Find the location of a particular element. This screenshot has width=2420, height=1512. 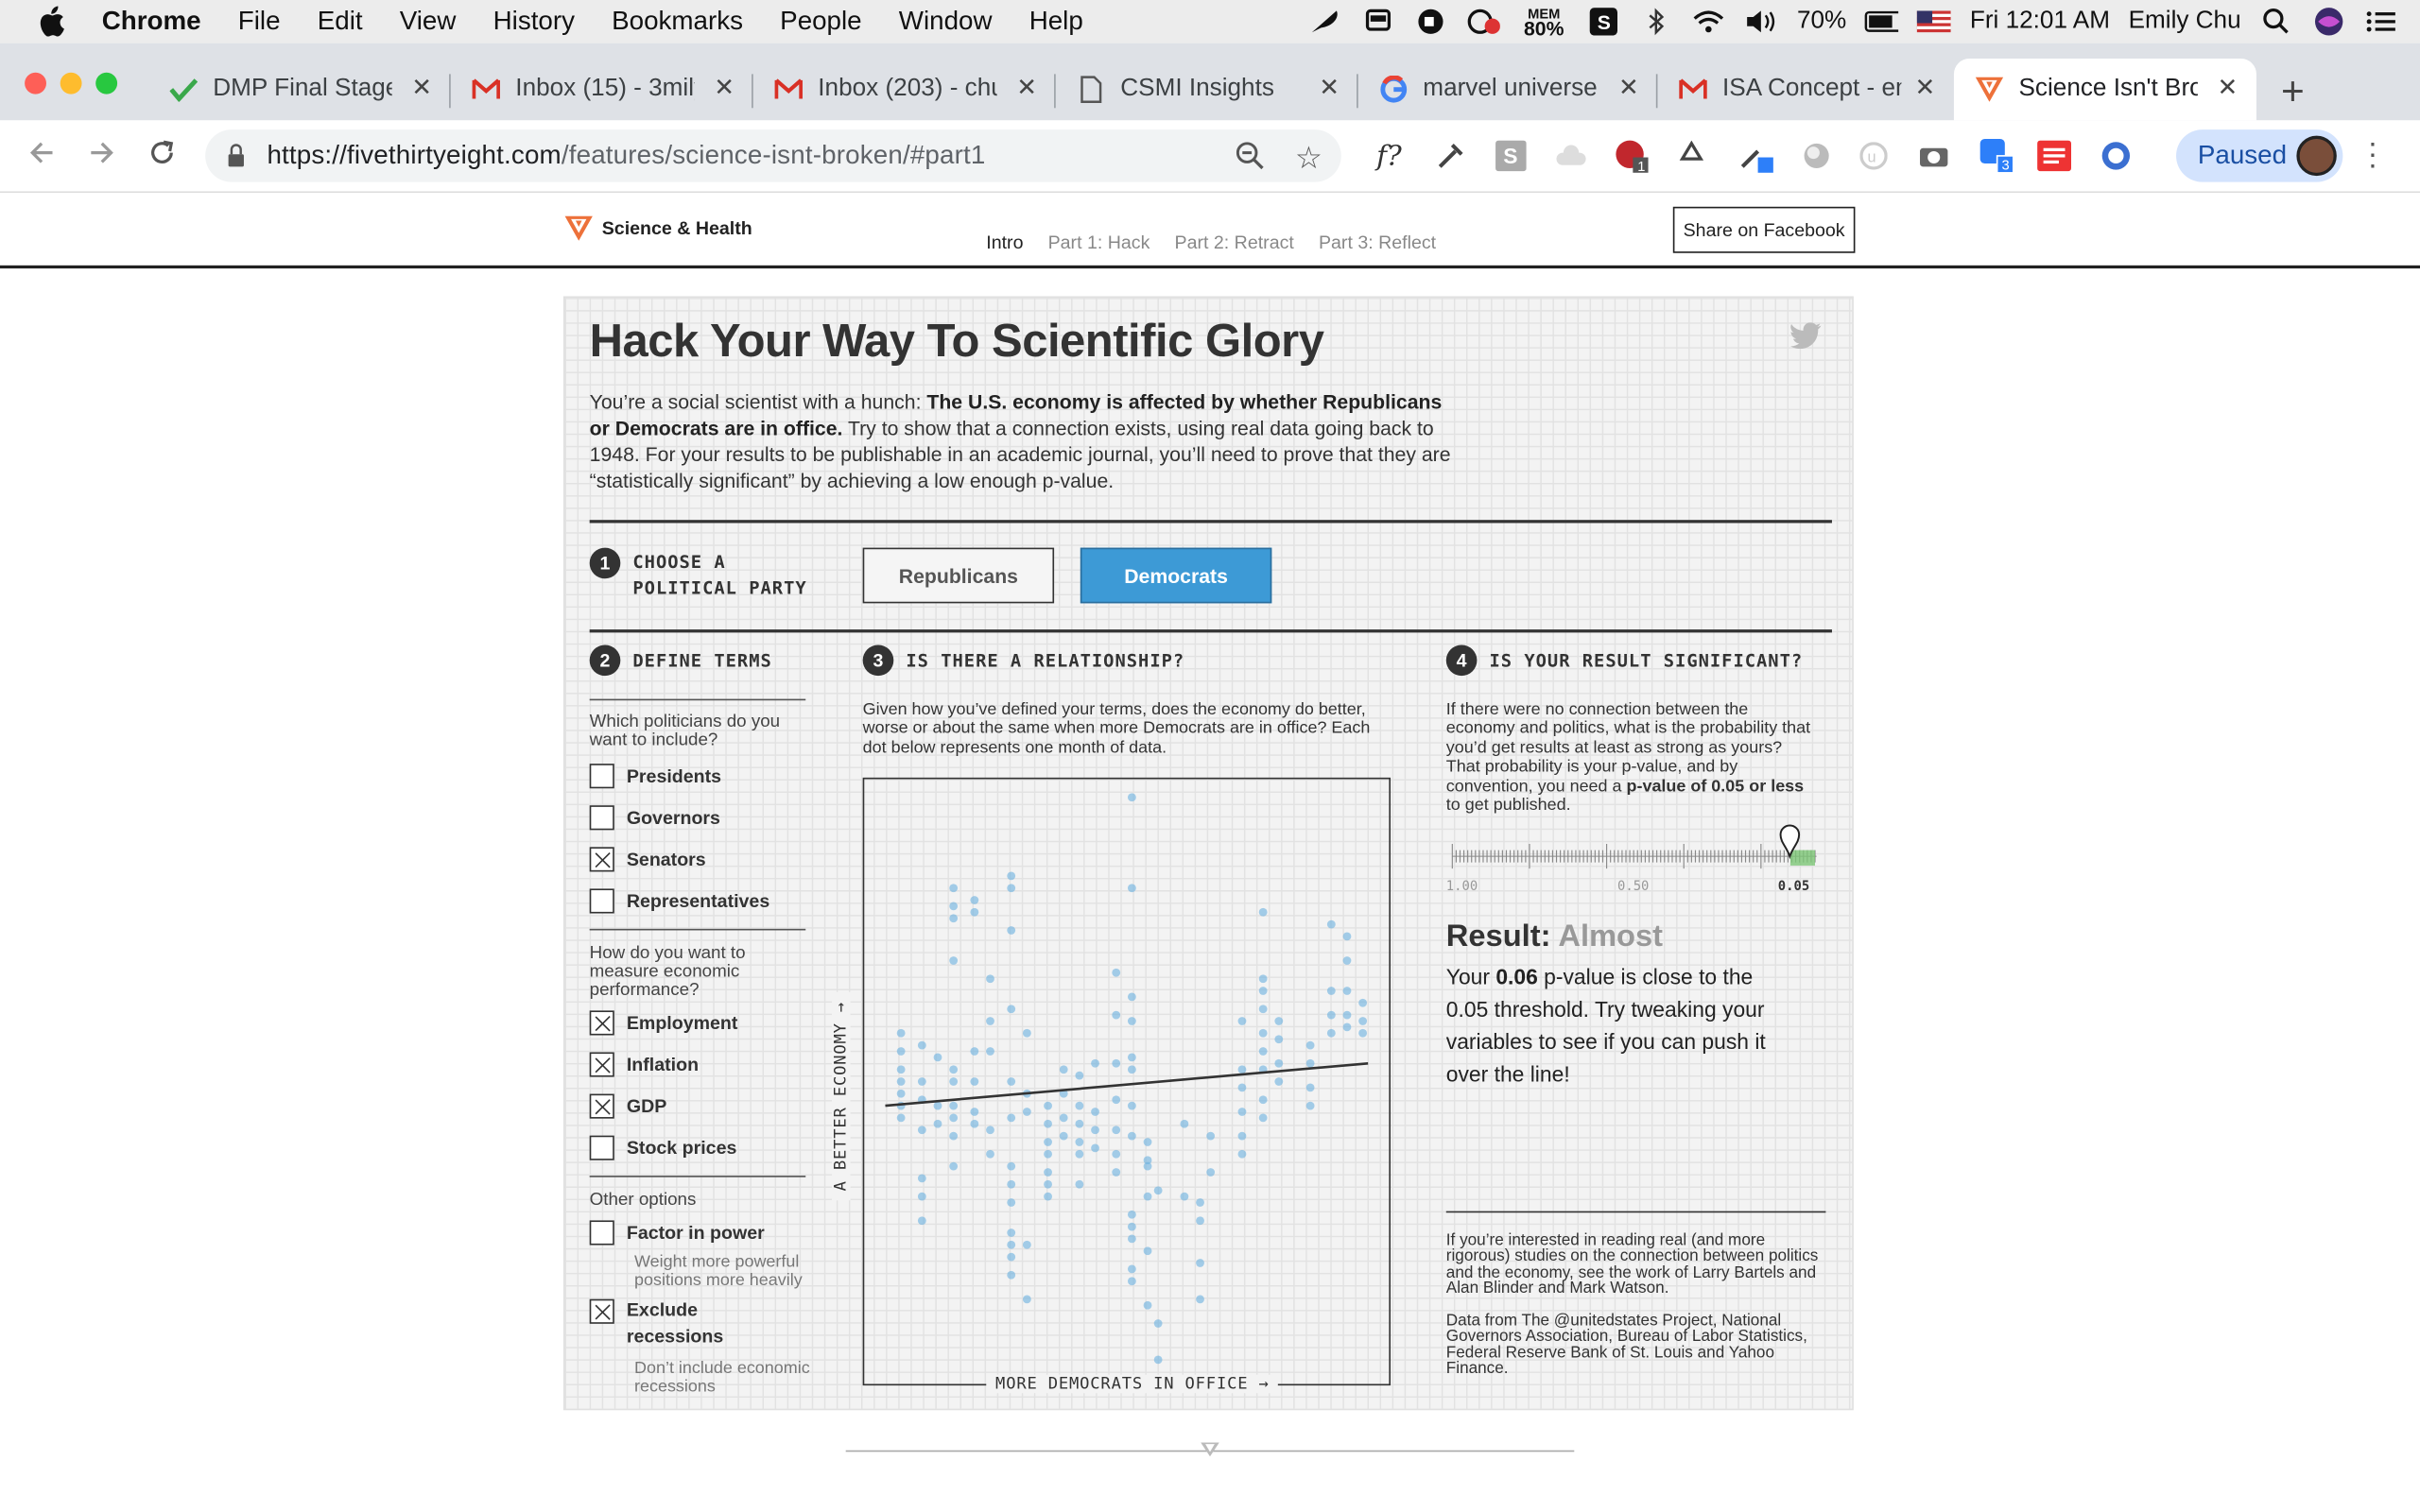

checkbox-factor-in-power: Factor in power is located at coordinates (677, 1233).